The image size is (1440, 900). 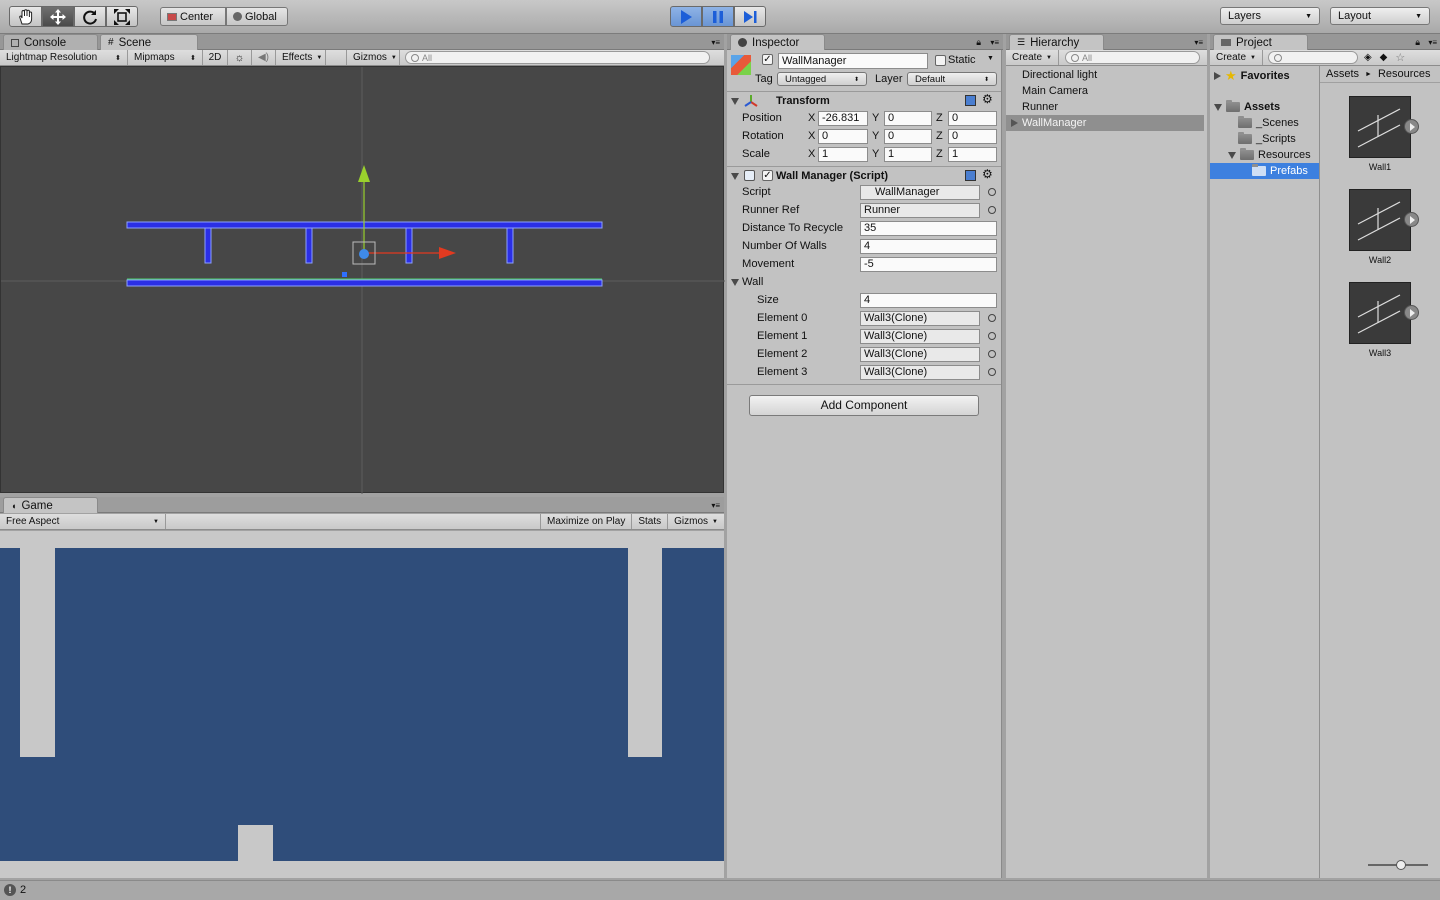 What do you see at coordinates (843, 118) in the screenshot?
I see `position-x-input: -26.831` at bounding box center [843, 118].